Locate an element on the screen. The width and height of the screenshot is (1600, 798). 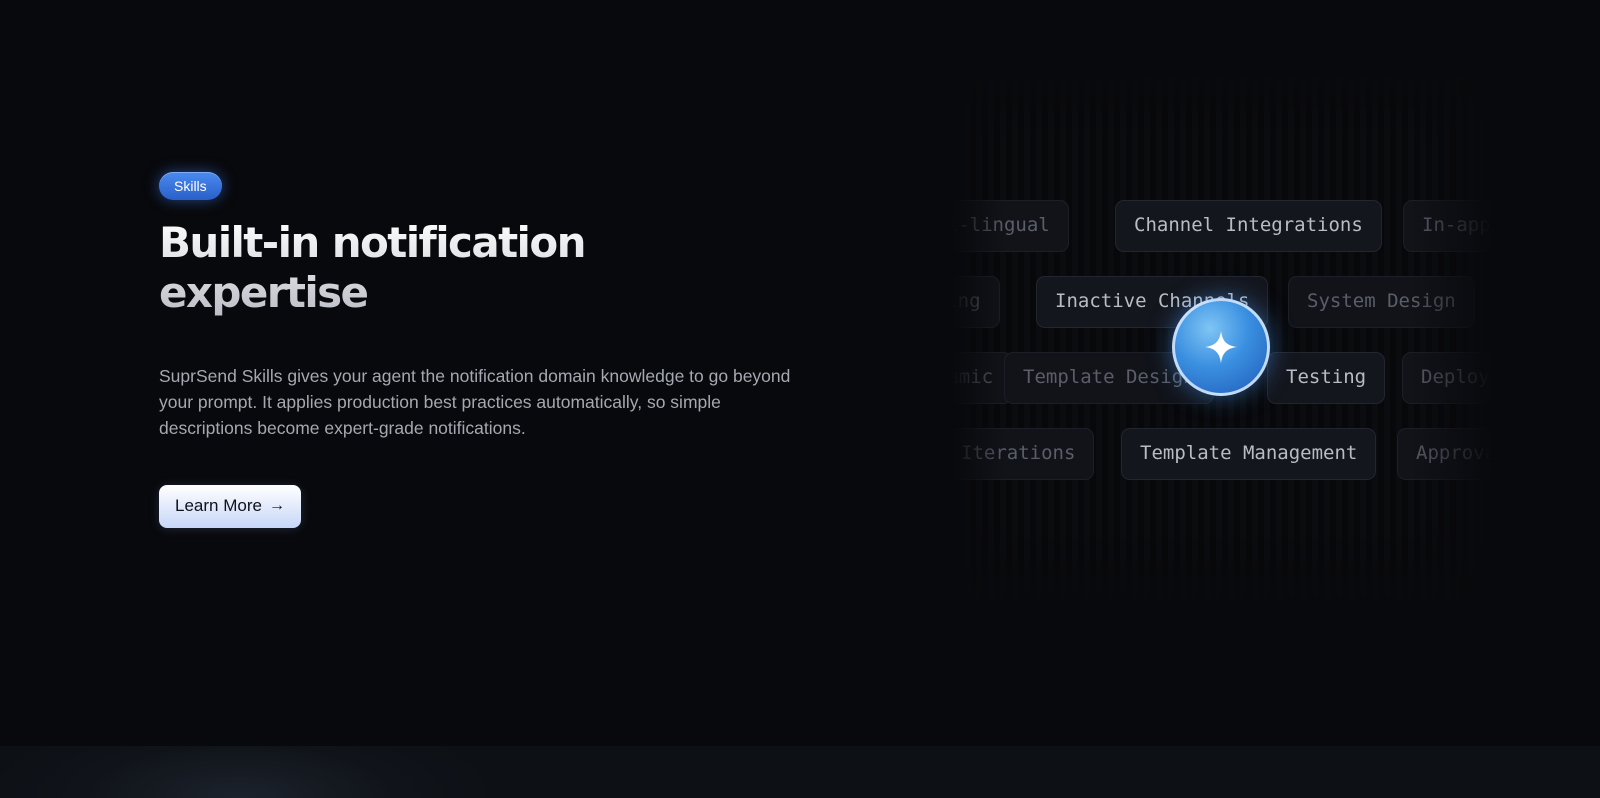
skill-chip: In-app is located at coordinates (1447, 226).